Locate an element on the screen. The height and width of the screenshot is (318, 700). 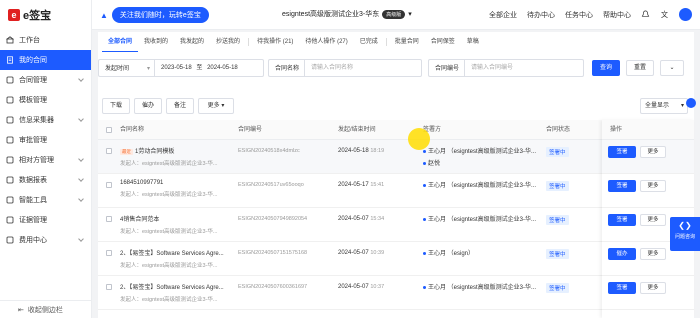
date-type-select: 发起时间 ▾ is located at coordinates (126, 68).